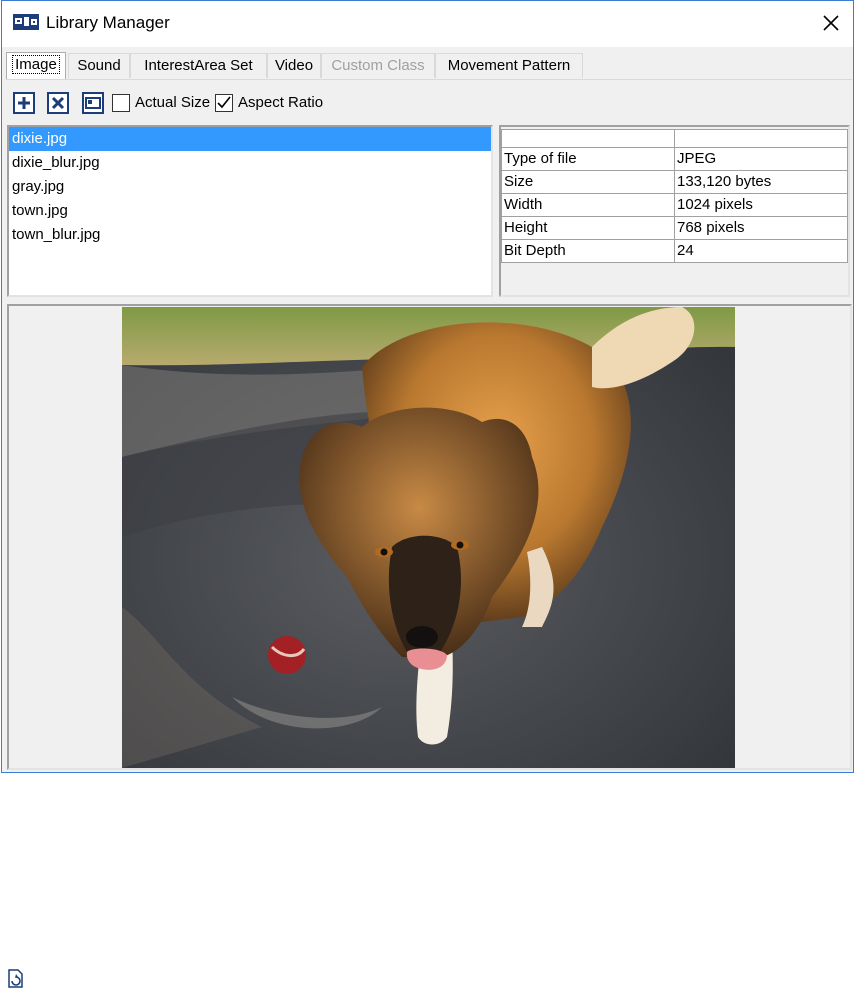 The image size is (856, 993). Describe the element at coordinates (58, 103) in the screenshot. I see `x-box-icon` at that location.